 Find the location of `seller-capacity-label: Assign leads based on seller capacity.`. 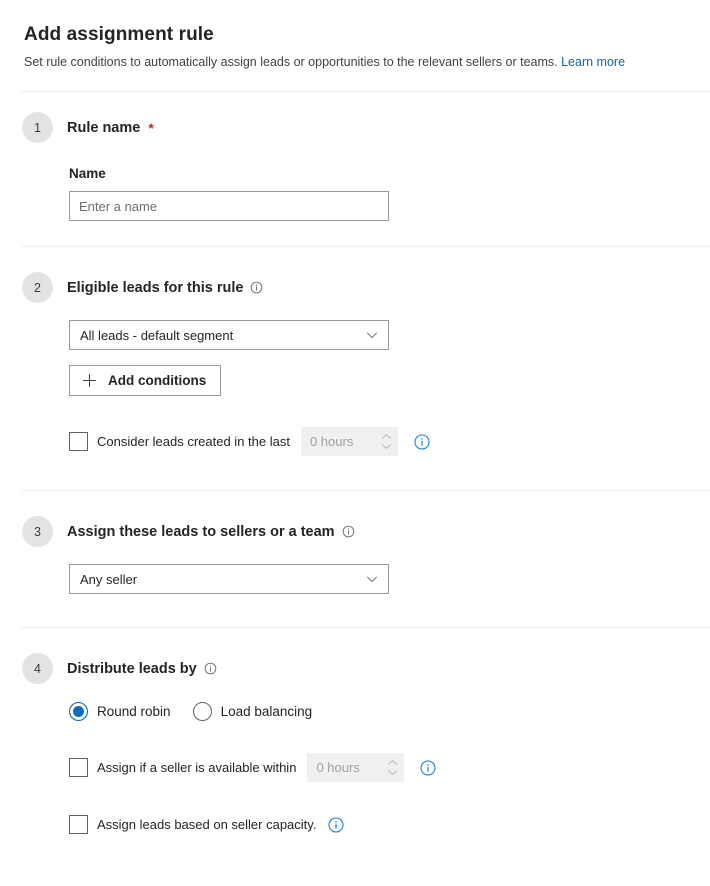

seller-capacity-label: Assign leads based on seller capacity. is located at coordinates (207, 824).